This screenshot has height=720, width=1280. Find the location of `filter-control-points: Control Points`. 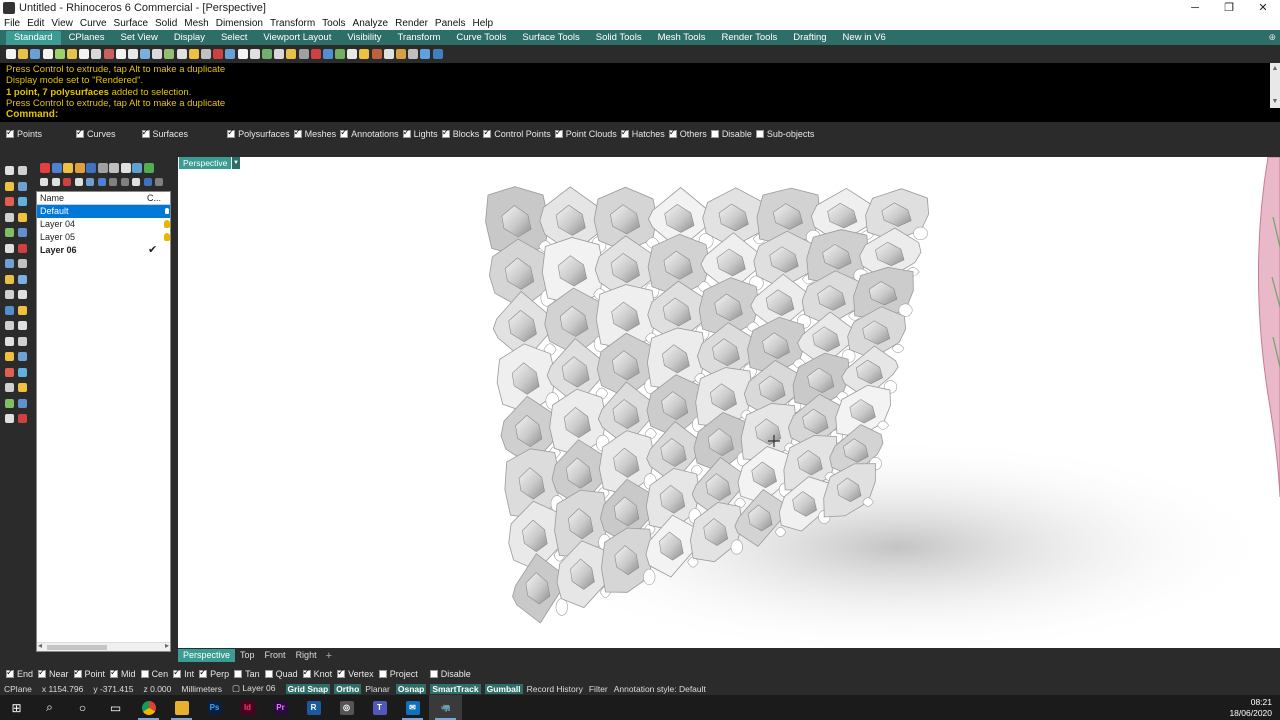

filter-control-points: Control Points is located at coordinates (517, 133).